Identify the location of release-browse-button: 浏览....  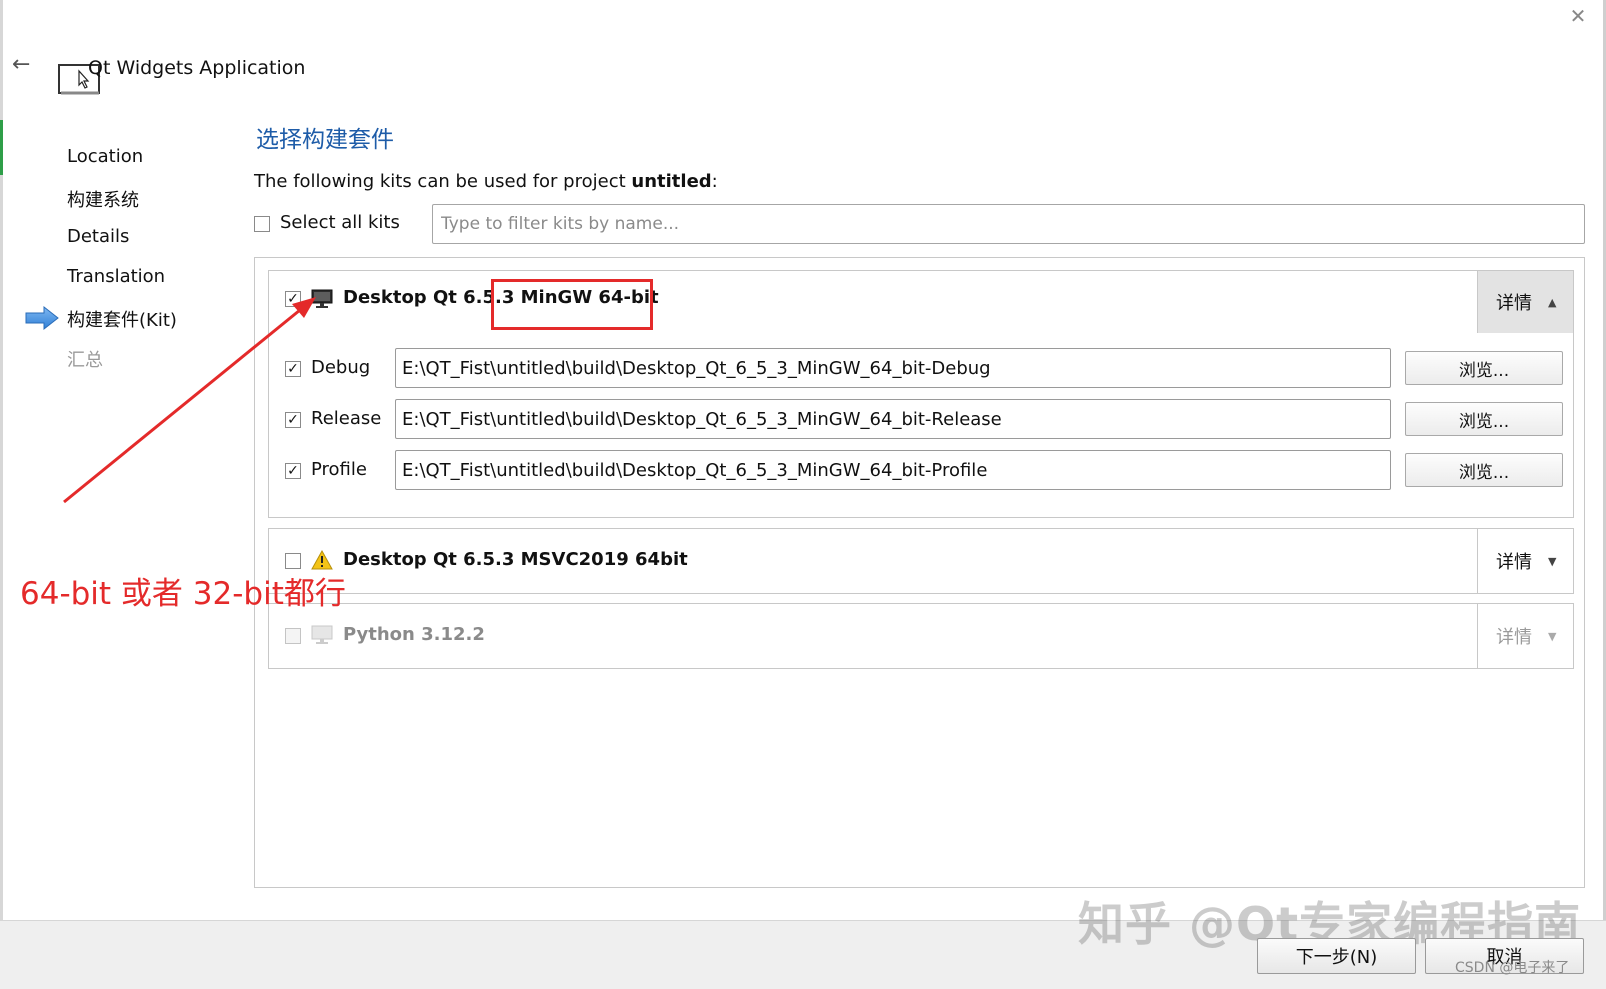
(1484, 419).